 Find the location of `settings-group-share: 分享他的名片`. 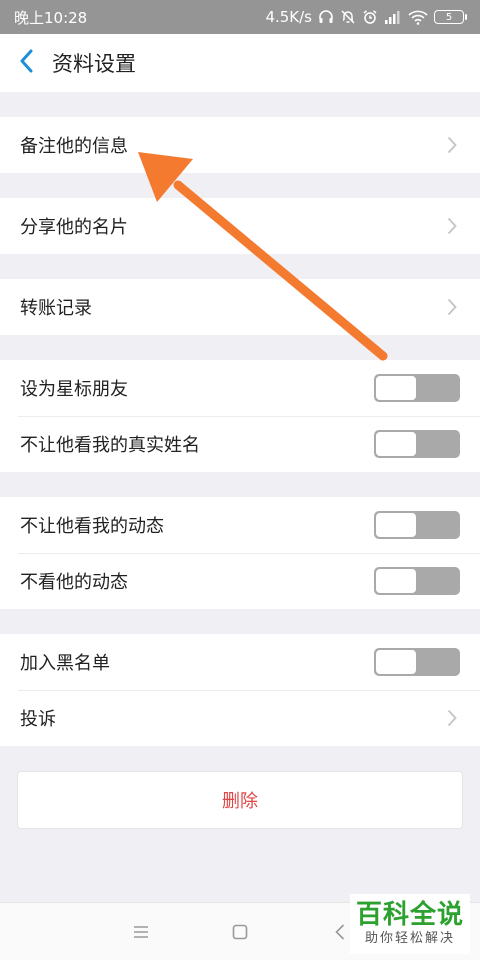

settings-group-share: 分享他的名片 is located at coordinates (240, 226).